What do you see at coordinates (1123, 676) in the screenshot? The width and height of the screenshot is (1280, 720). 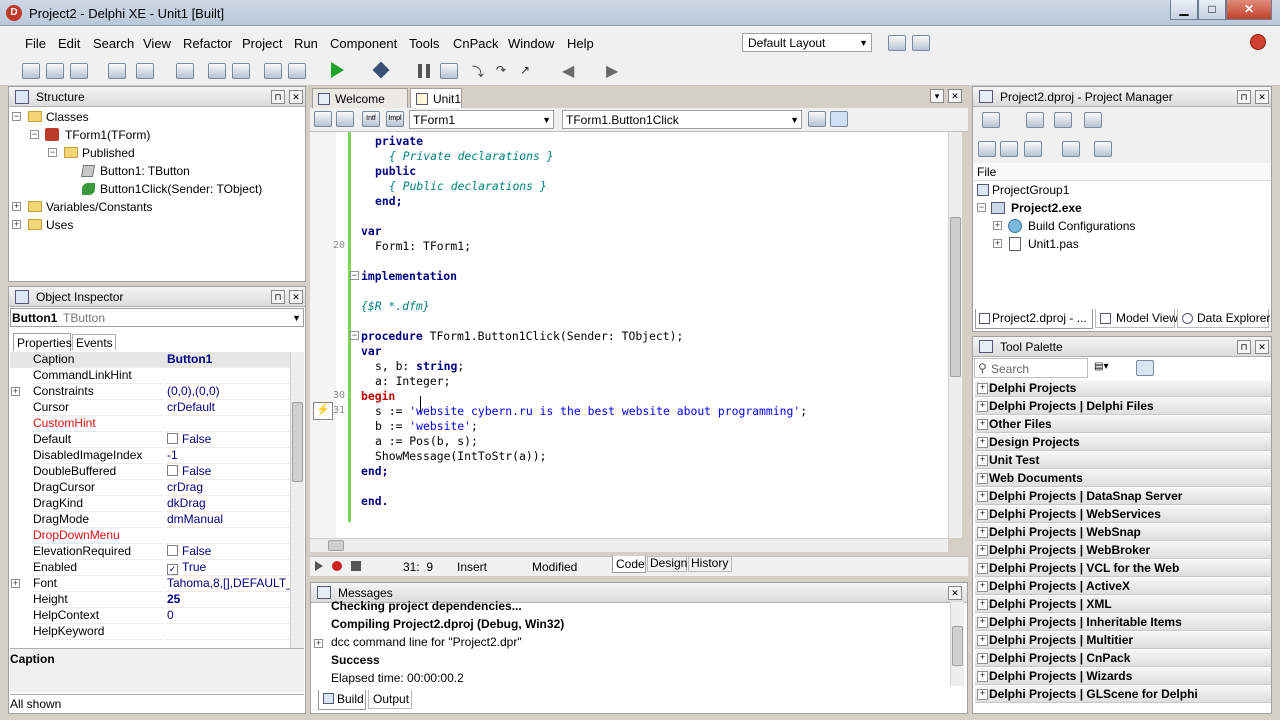 I see `palette-category: Delphi Projects | Wizards` at bounding box center [1123, 676].